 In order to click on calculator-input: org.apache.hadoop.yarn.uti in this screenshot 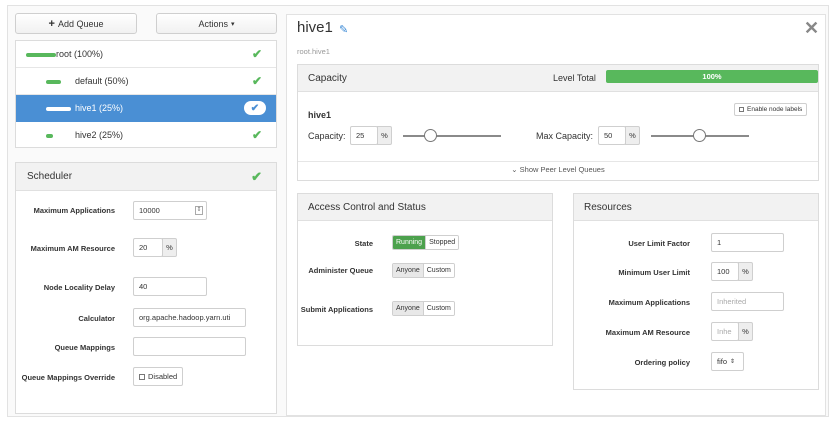, I will do `click(189, 317)`.